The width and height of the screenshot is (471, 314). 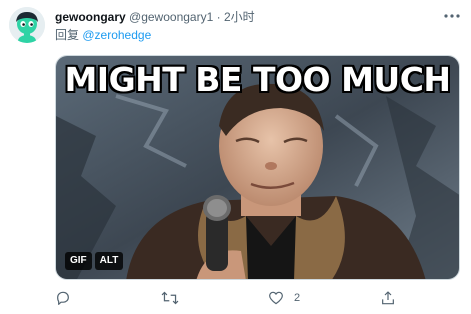 I want to click on like-count: 2, so click(x=297, y=298).